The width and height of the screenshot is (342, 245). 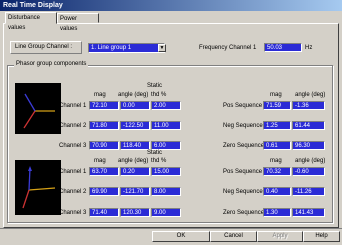 I want to click on sequence-mag: 71.59, so click(x=277, y=105).